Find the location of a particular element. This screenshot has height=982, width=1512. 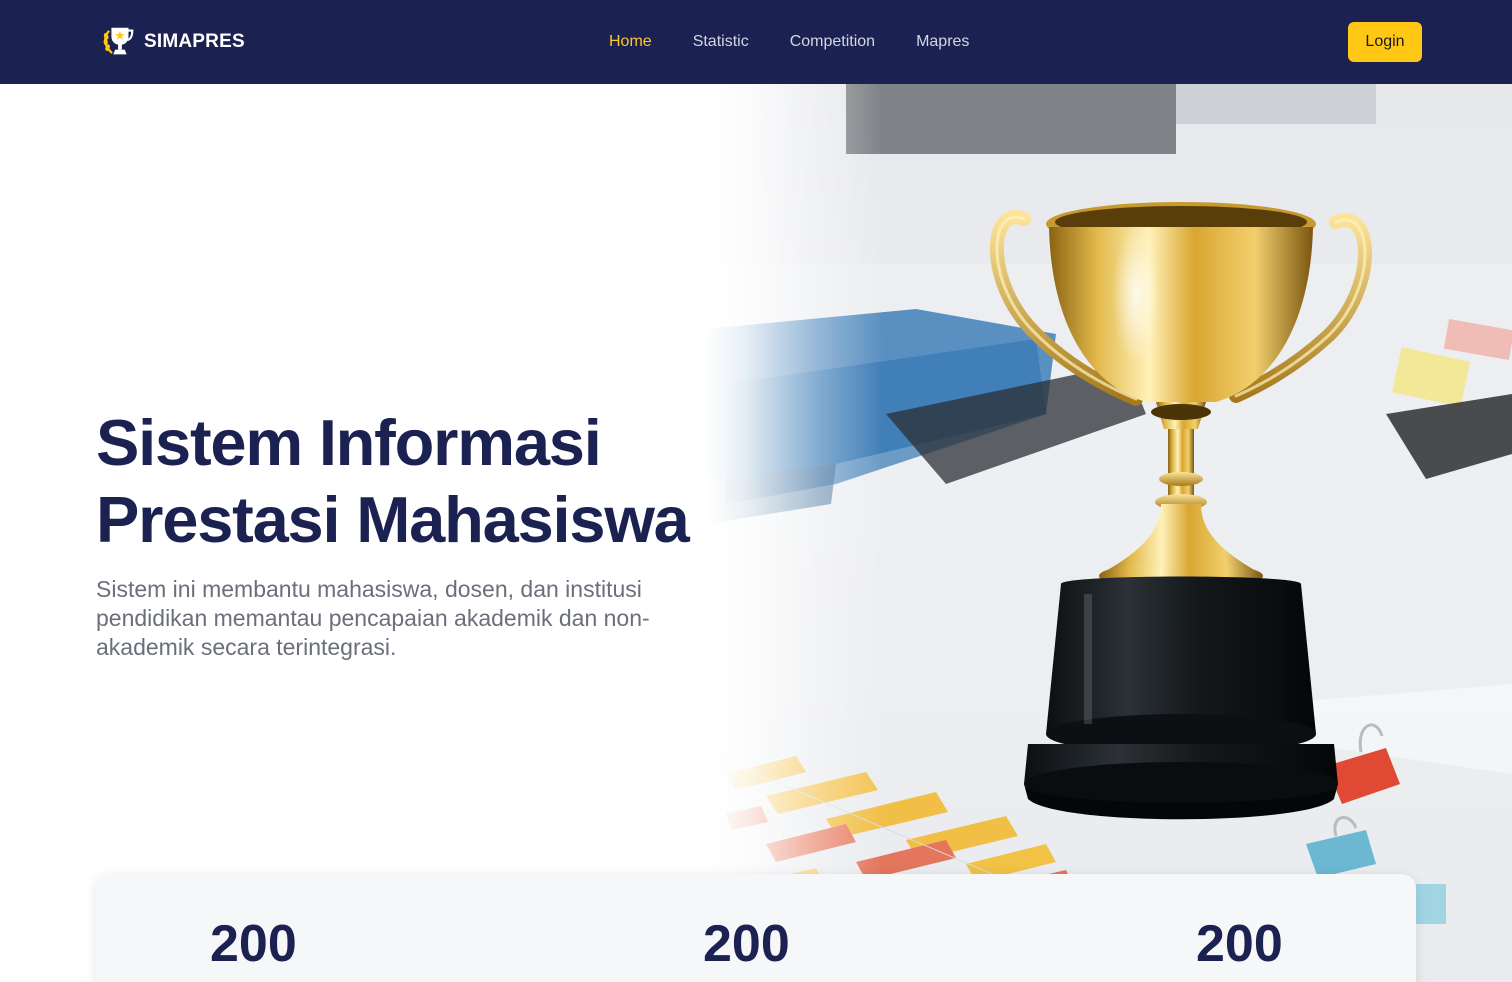

hero-title-line-2: Prestasi Mahasiswa is located at coordinates (393, 519).